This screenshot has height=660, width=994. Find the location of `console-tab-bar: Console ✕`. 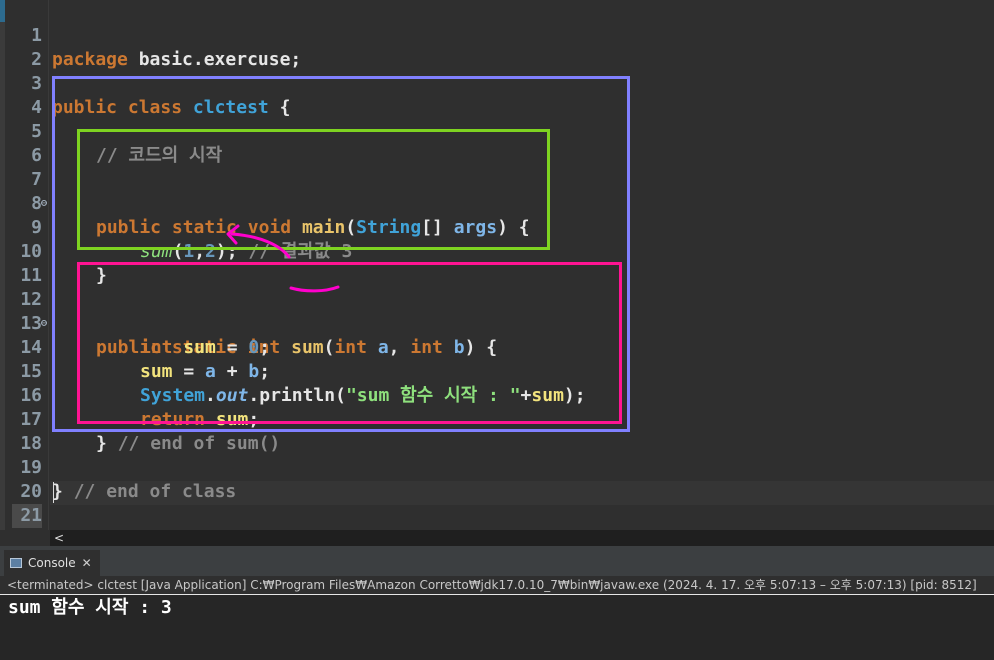

console-tab-bar: Console ✕ is located at coordinates (497, 561).